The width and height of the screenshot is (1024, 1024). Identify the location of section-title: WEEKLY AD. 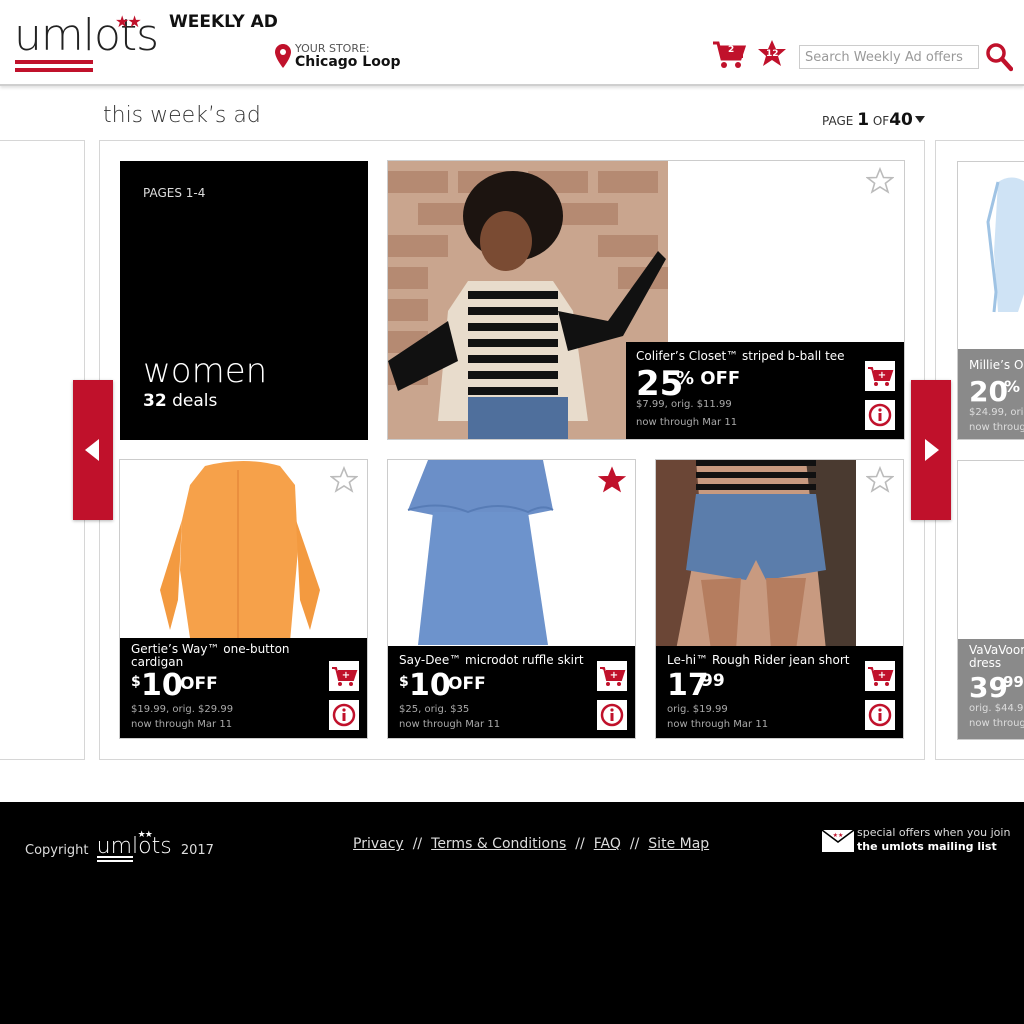
(223, 22).